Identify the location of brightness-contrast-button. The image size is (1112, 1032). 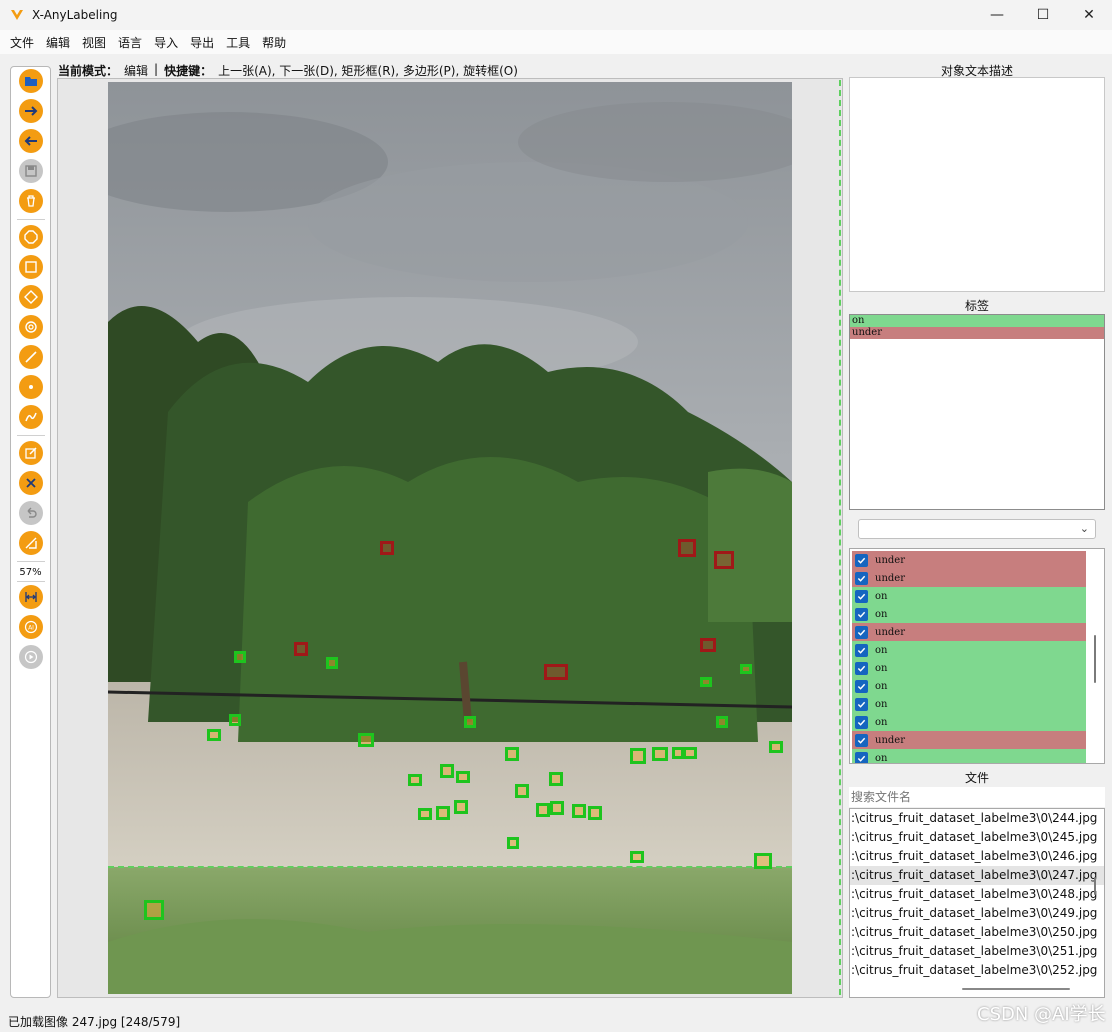
(31, 543).